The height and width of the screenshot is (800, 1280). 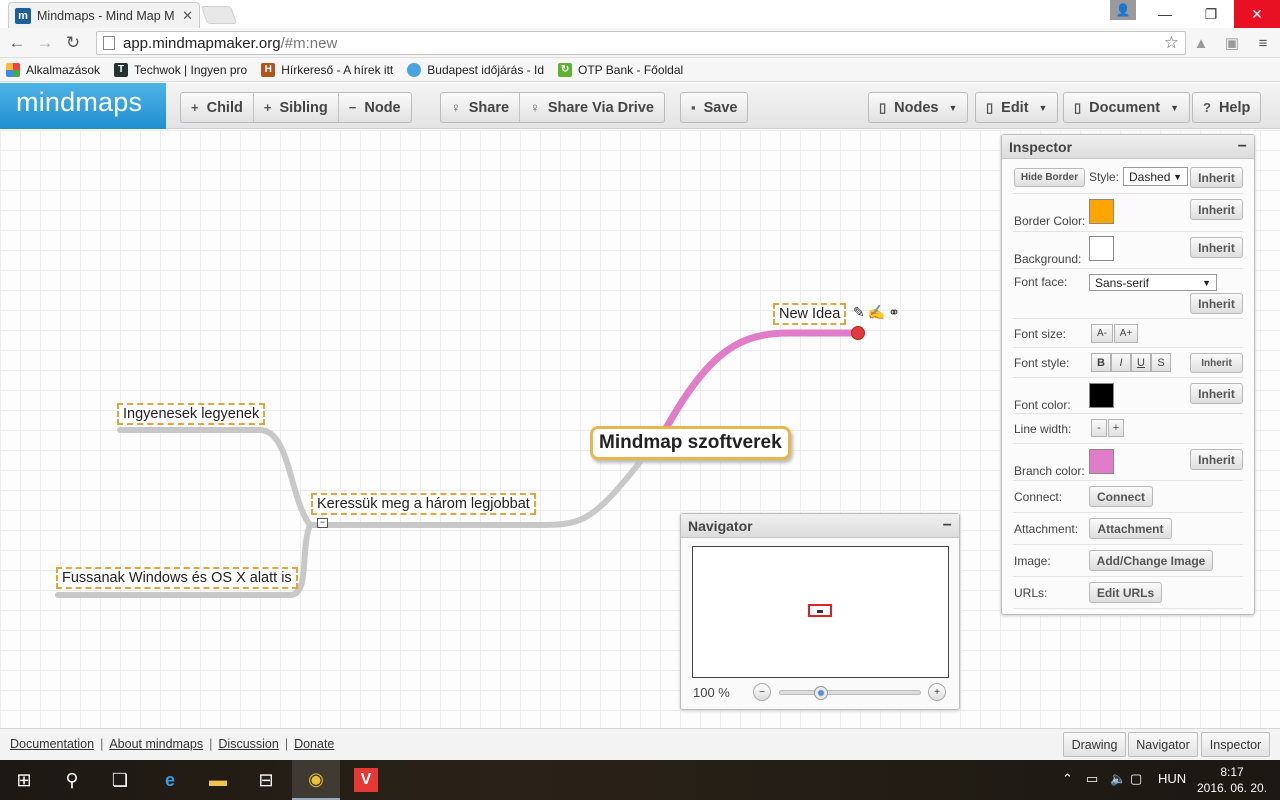 What do you see at coordinates (1136, 779) in the screenshot?
I see `notification-icon: ▢` at bounding box center [1136, 779].